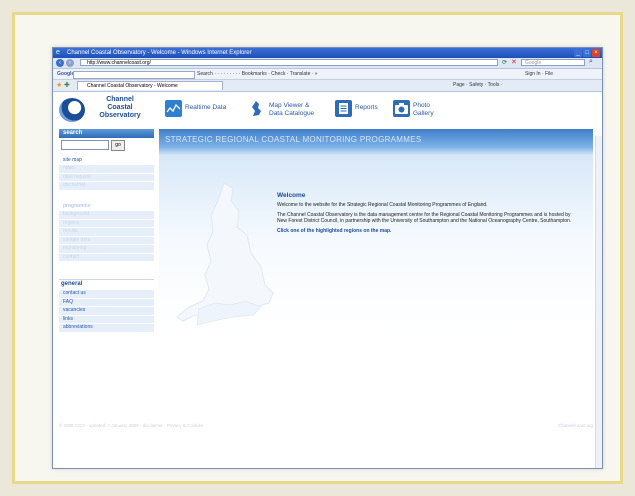  I want to click on nav-label: Map Viewer & Data Catalogue, so click(292, 109).